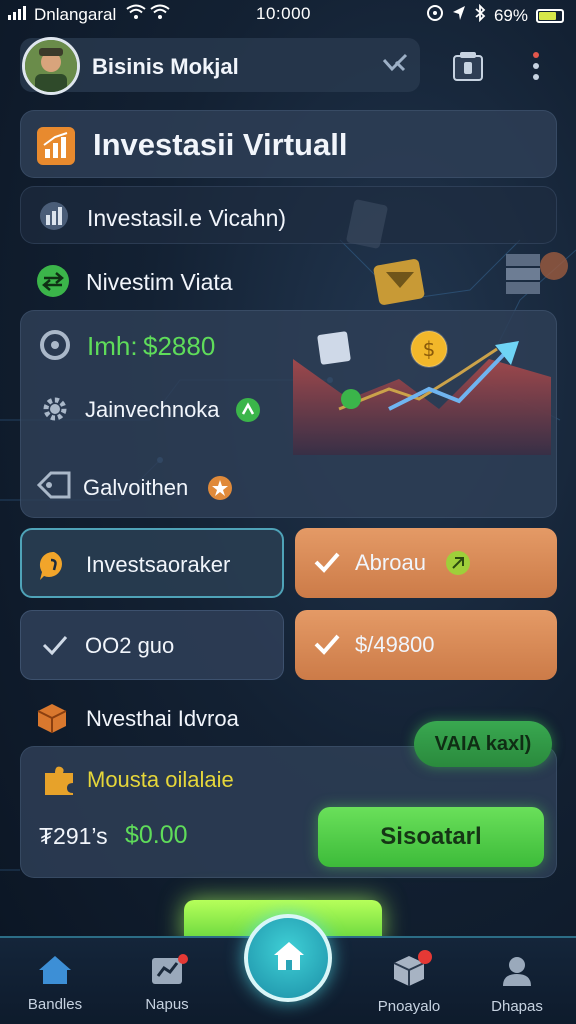  I want to click on spark-badge-icon, so click(458, 565).